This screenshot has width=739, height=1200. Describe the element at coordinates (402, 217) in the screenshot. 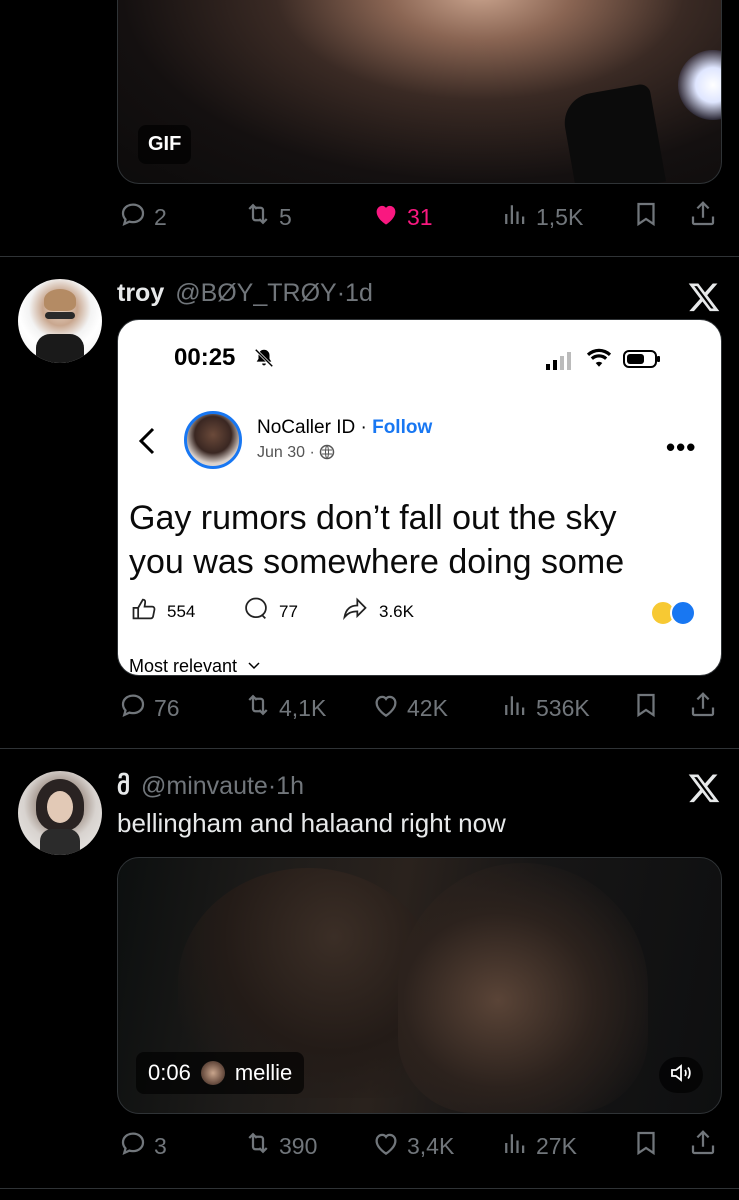

I see `like-button: 31` at that location.